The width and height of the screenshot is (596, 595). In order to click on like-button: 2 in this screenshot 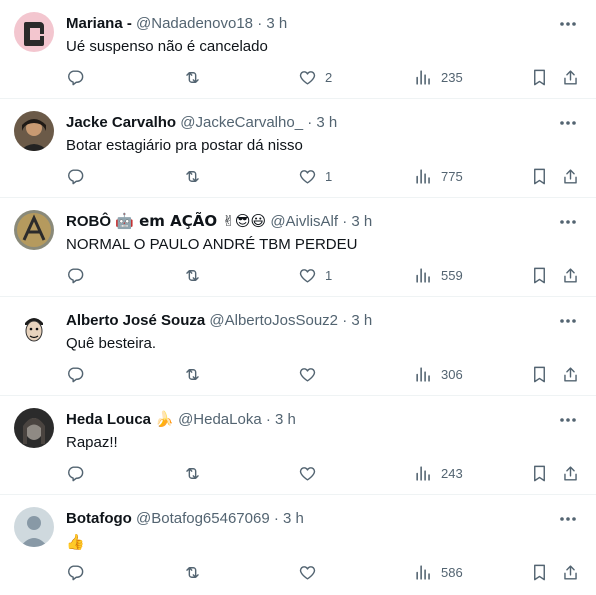, I will do `click(315, 77)`.